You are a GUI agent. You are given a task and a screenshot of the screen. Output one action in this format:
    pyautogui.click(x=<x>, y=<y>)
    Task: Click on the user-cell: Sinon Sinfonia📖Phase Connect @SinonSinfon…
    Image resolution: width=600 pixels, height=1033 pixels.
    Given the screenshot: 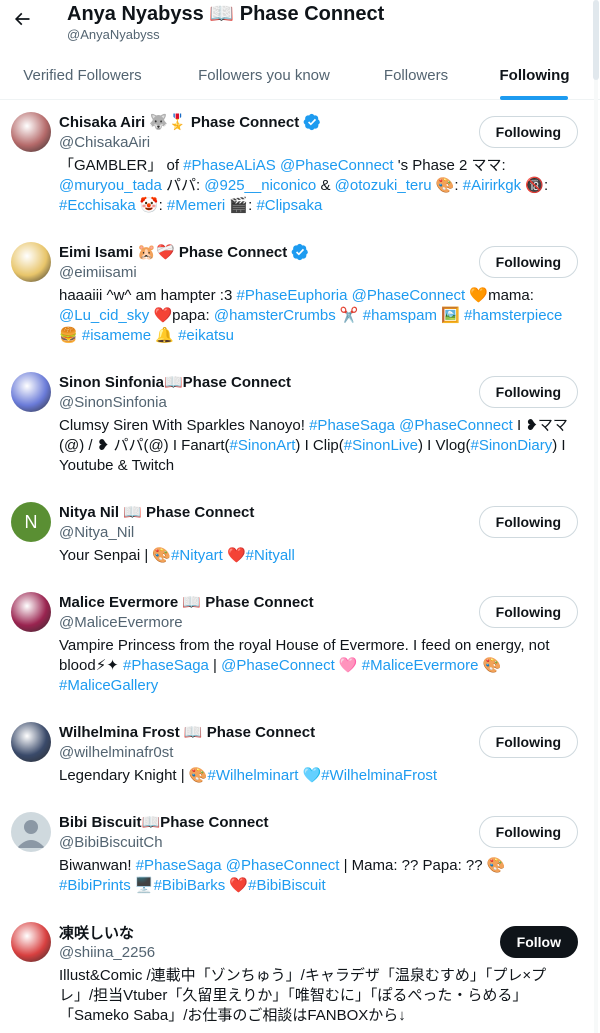 What is the action you would take?
    pyautogui.click(x=300, y=432)
    